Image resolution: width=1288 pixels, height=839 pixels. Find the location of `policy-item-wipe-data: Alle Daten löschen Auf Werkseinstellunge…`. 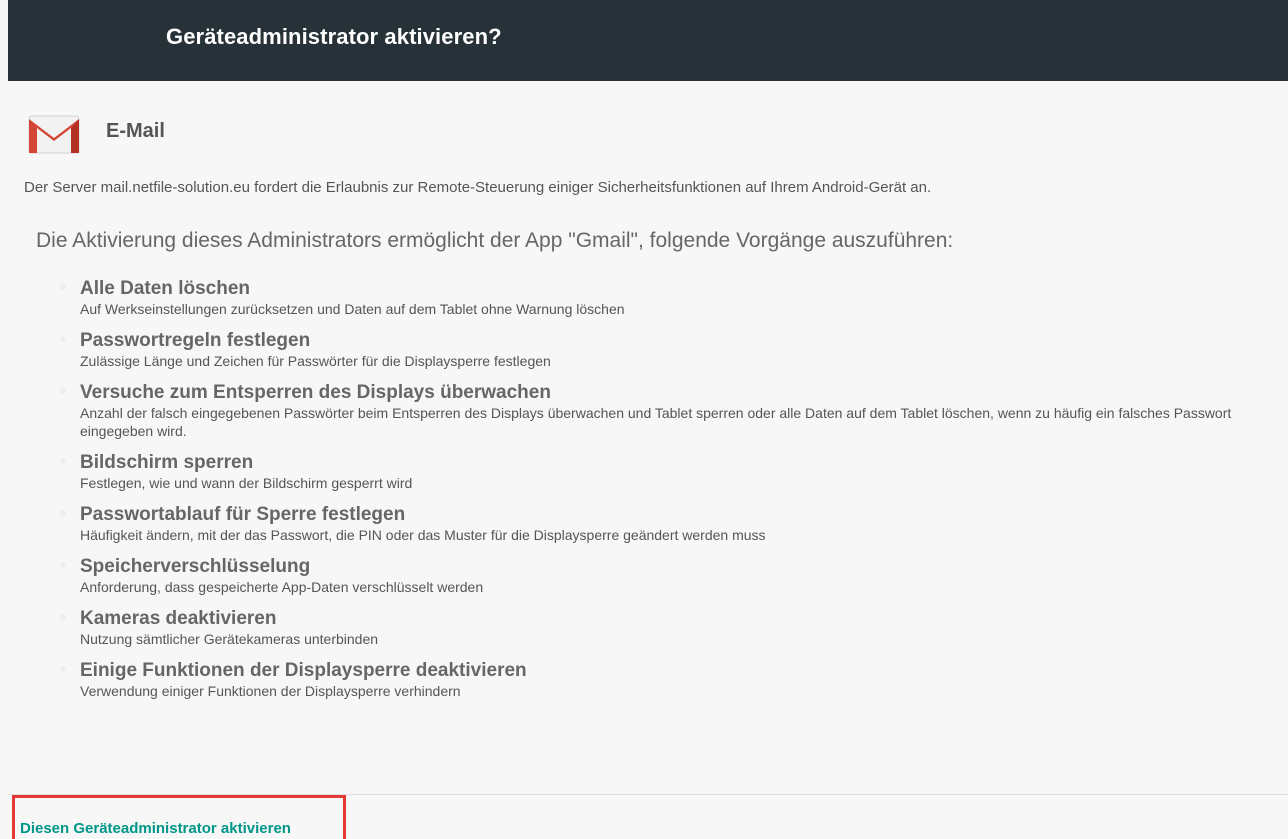

policy-item-wipe-data: Alle Daten löschen Auf Werkseinstellunge… is located at coordinates (672, 298).